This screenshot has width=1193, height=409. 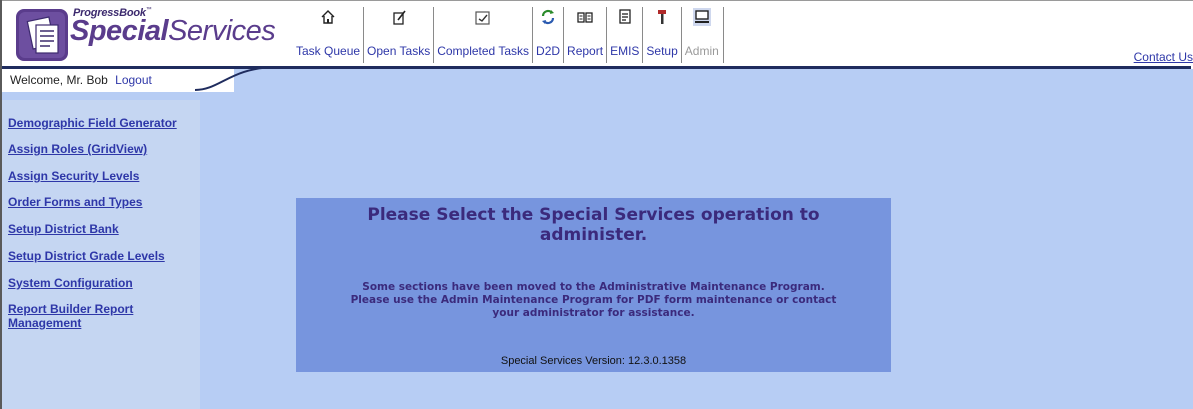 What do you see at coordinates (624, 35) in the screenshot?
I see `emis-button: EMIS` at bounding box center [624, 35].